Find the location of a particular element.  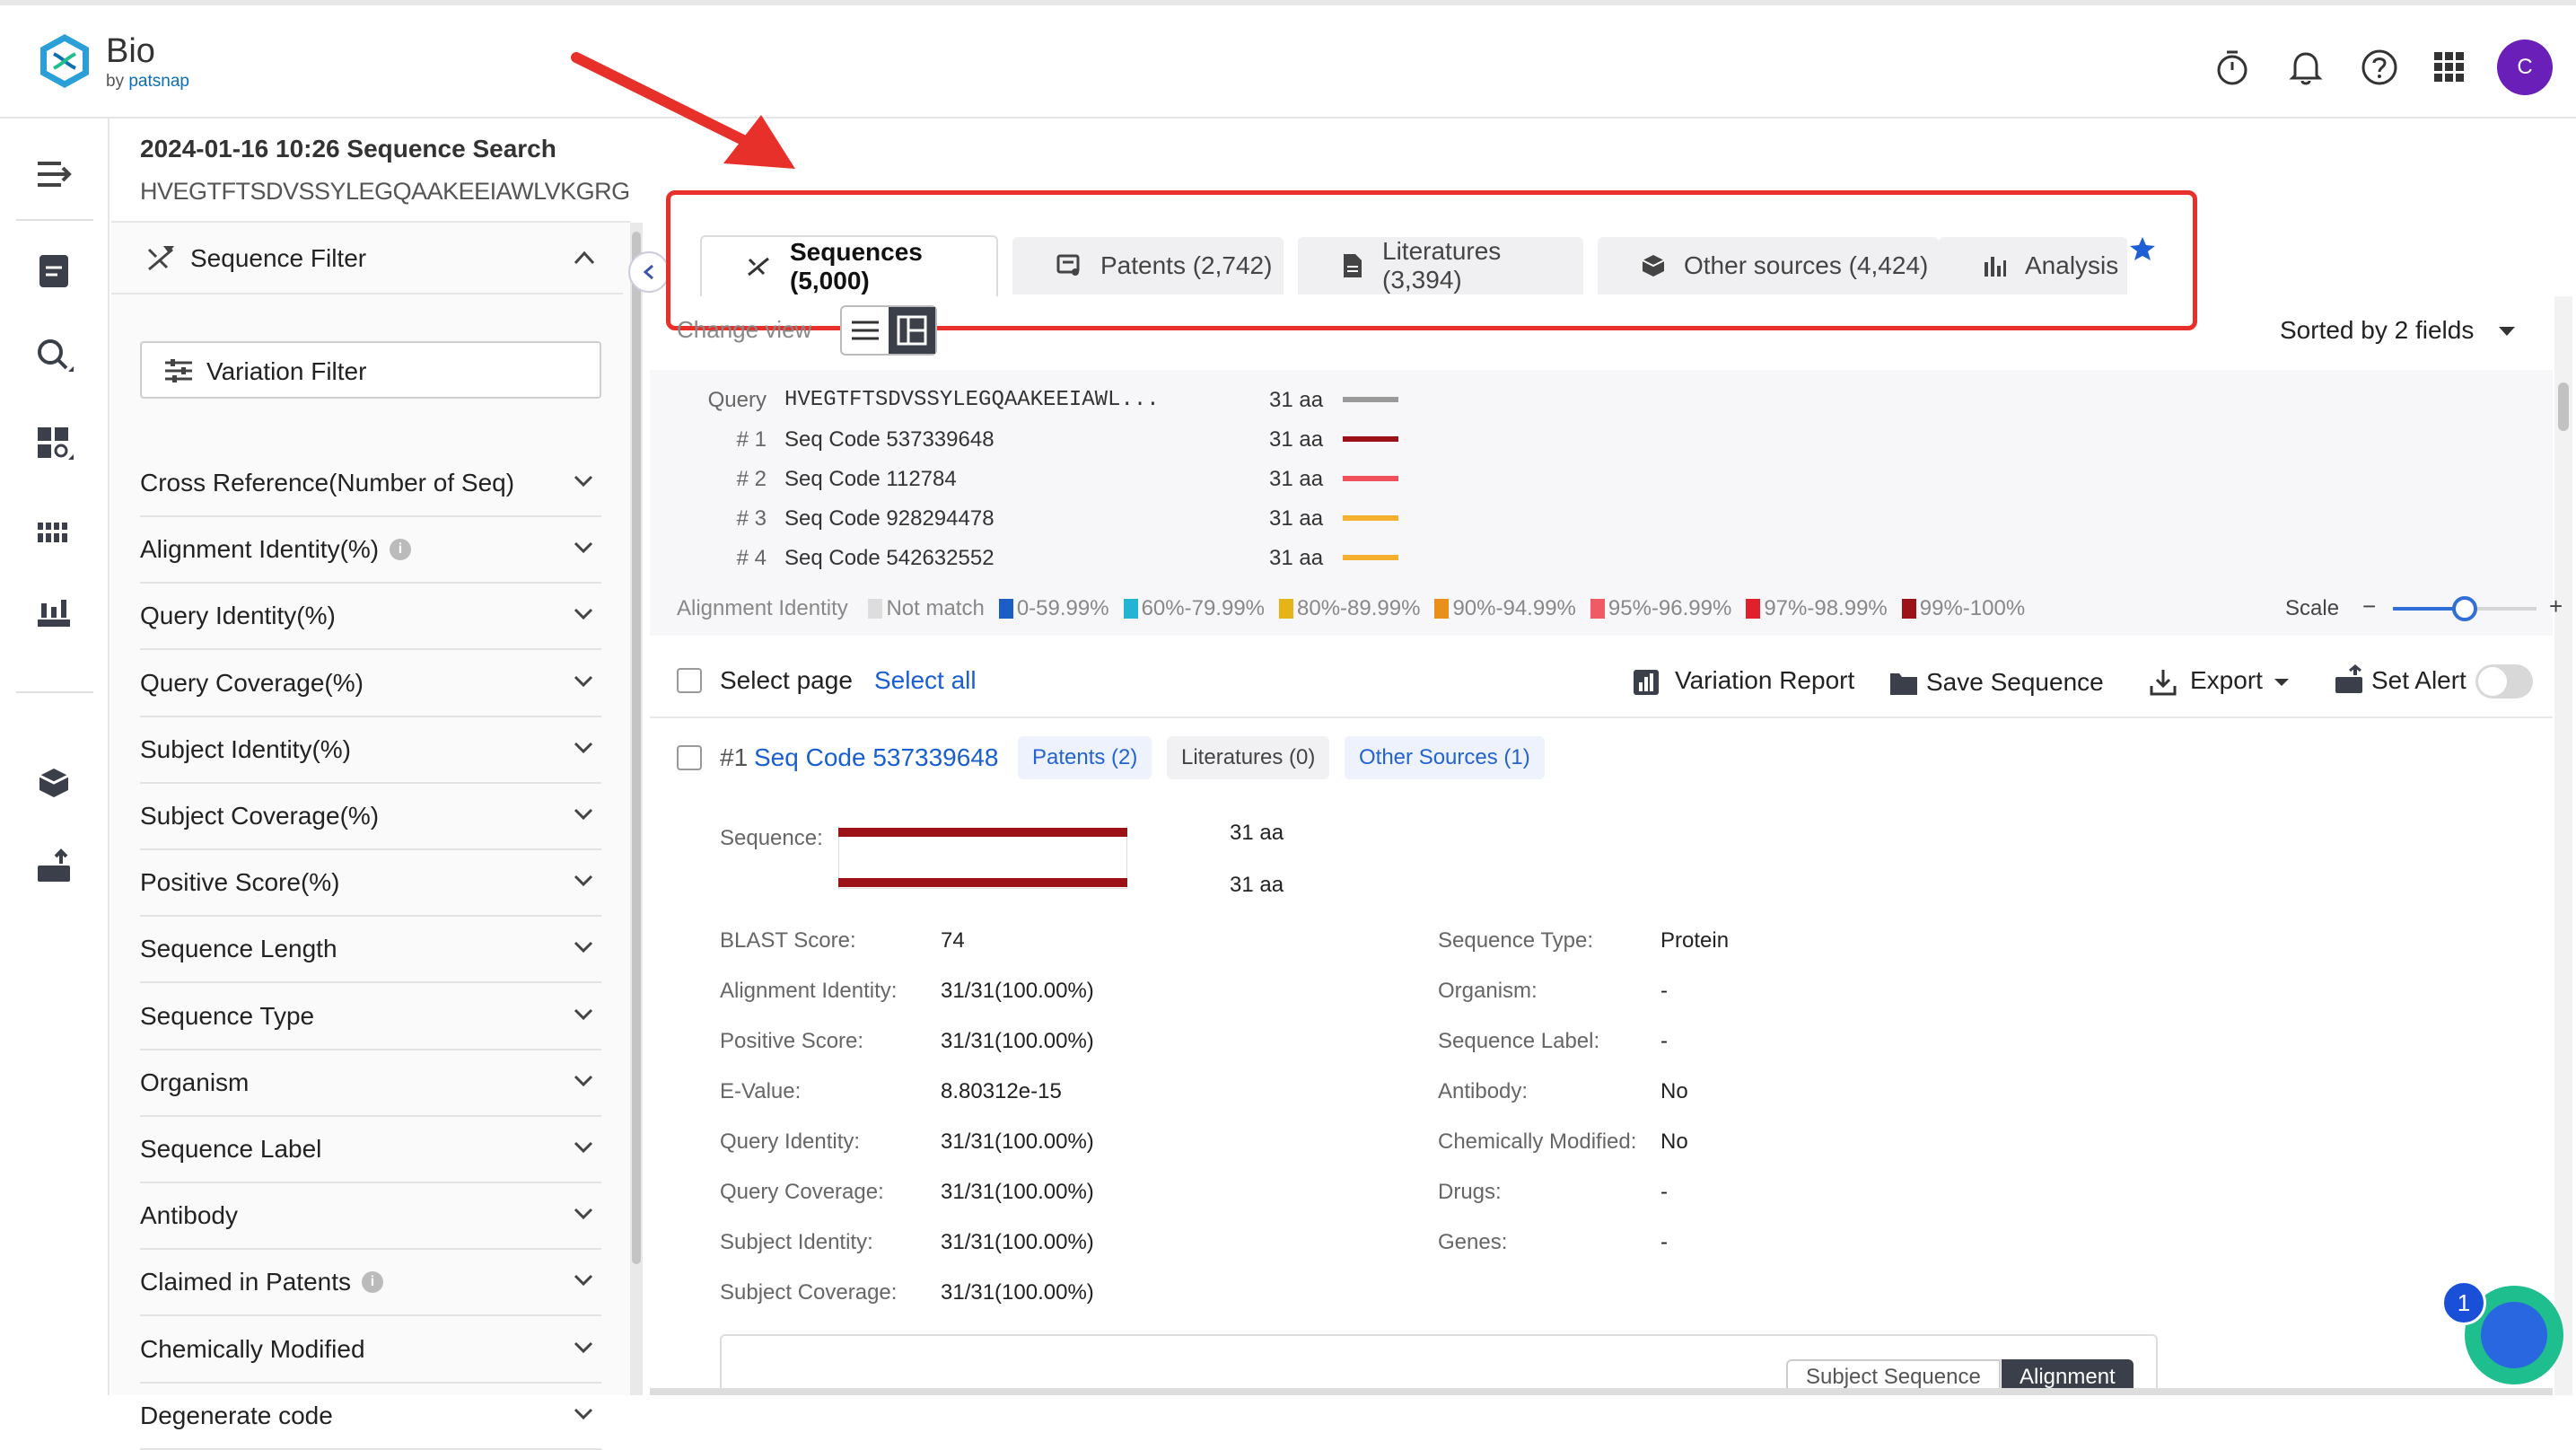

summary-row-name: Seq Code 537339648 is located at coordinates (889, 440).